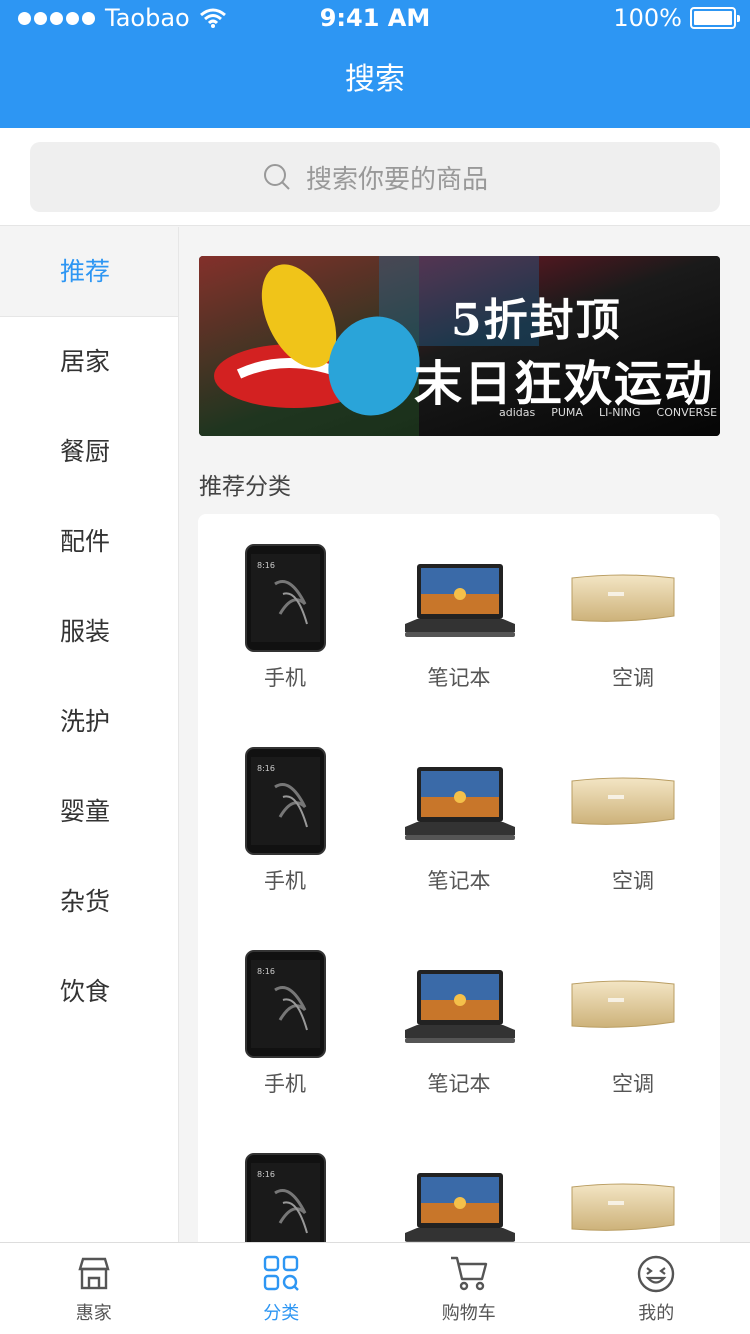 This screenshot has width=750, height=1334. I want to click on banner-text-line1: 5折封顶, so click(536, 320).